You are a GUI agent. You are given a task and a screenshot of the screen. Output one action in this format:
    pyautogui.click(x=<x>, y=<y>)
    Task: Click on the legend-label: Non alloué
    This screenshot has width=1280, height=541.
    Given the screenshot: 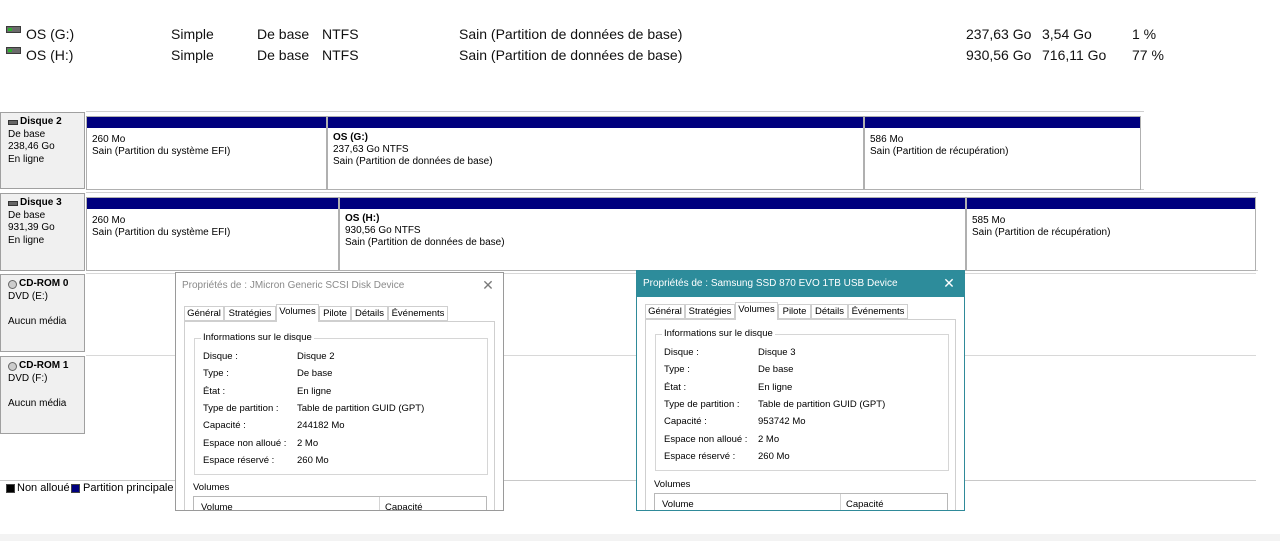 What is the action you would take?
    pyautogui.click(x=43, y=488)
    